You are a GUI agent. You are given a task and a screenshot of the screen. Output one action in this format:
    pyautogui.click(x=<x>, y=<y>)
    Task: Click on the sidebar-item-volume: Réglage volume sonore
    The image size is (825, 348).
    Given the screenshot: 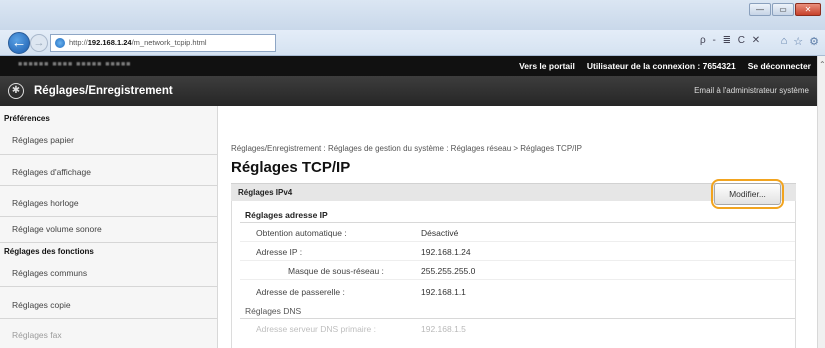 What is the action you would take?
    pyautogui.click(x=57, y=229)
    